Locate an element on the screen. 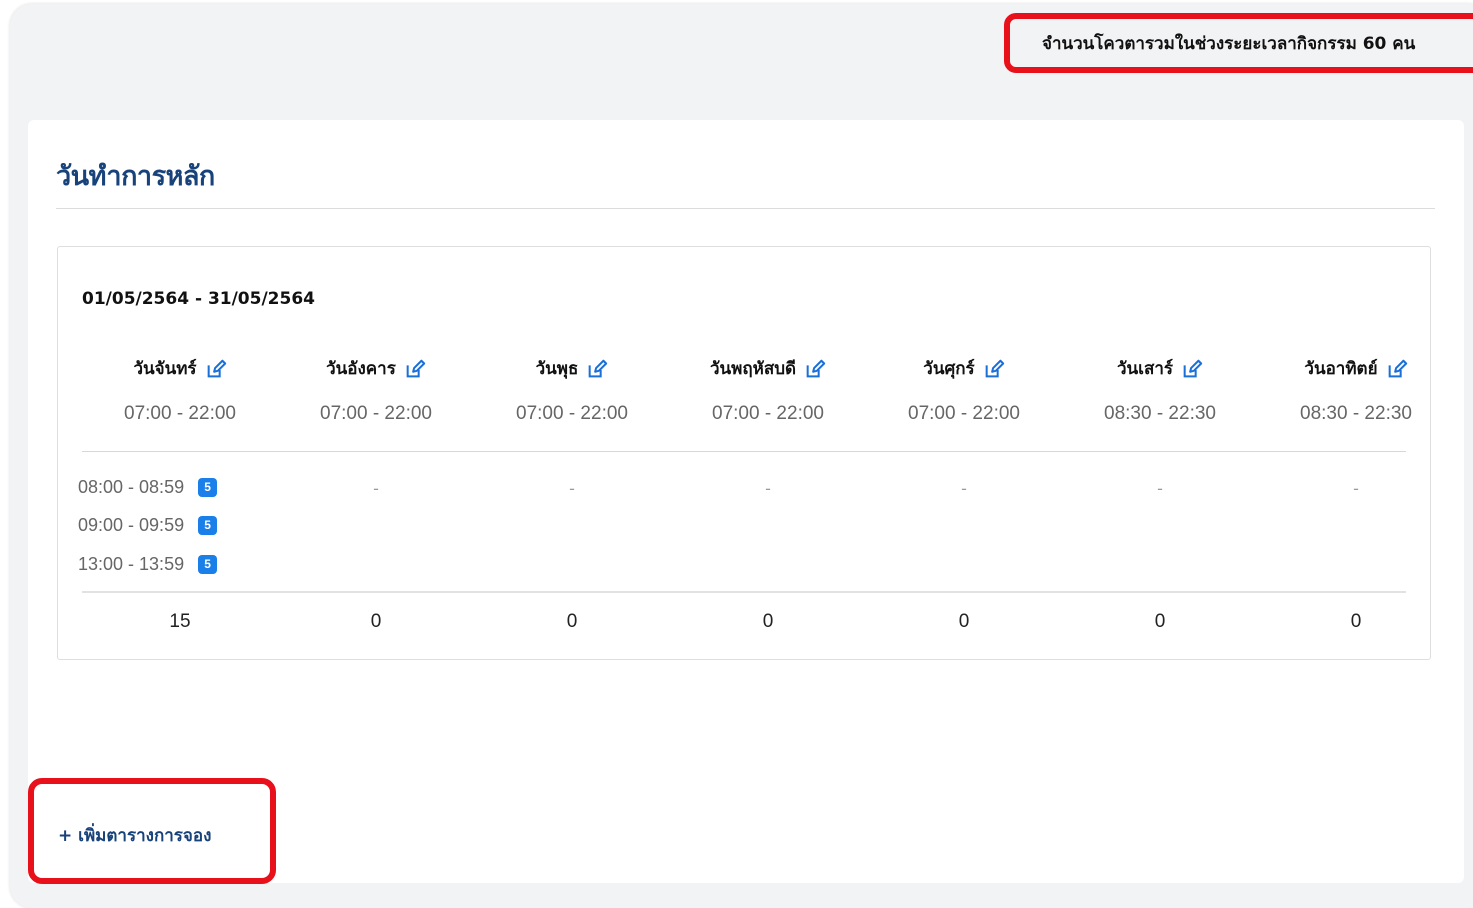  day-name-label: วันอังคาร is located at coordinates (361, 369).